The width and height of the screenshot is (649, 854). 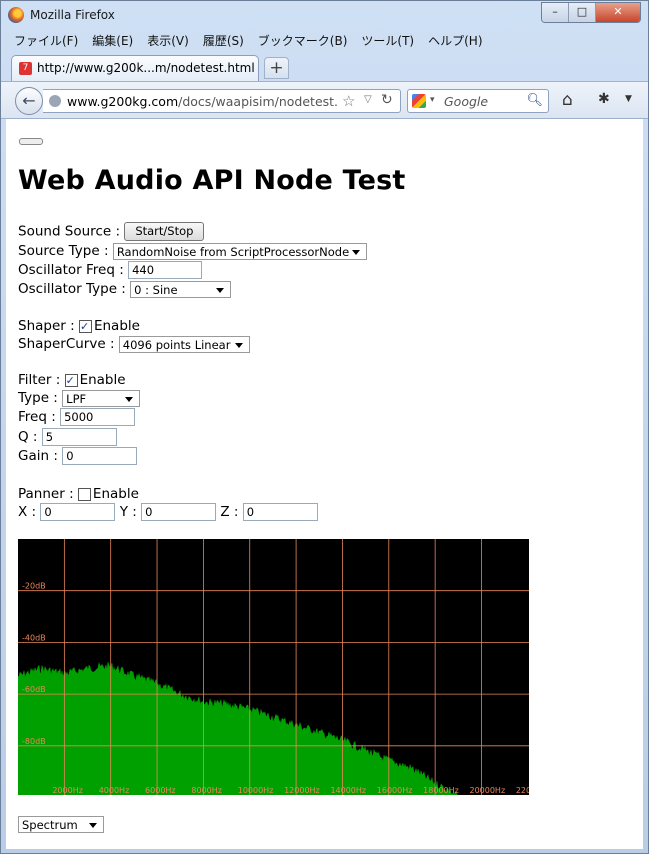 What do you see at coordinates (534, 100) in the screenshot?
I see `search-icon: 🔍︎` at bounding box center [534, 100].